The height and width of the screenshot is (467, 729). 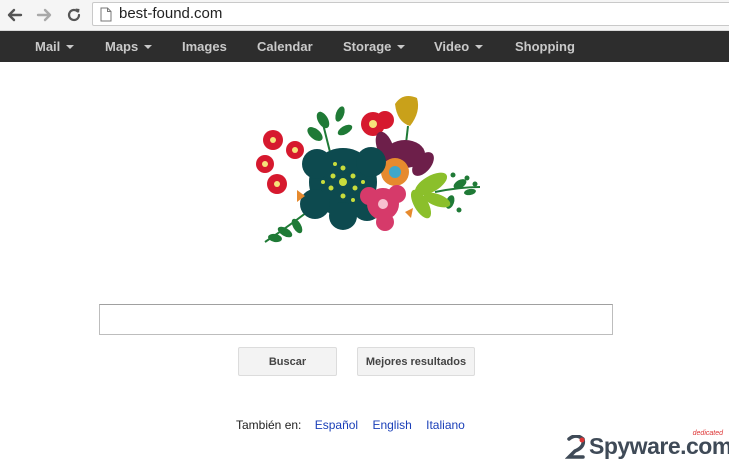 What do you see at coordinates (129, 46) in the screenshot?
I see `nav-item-maps: Maps` at bounding box center [129, 46].